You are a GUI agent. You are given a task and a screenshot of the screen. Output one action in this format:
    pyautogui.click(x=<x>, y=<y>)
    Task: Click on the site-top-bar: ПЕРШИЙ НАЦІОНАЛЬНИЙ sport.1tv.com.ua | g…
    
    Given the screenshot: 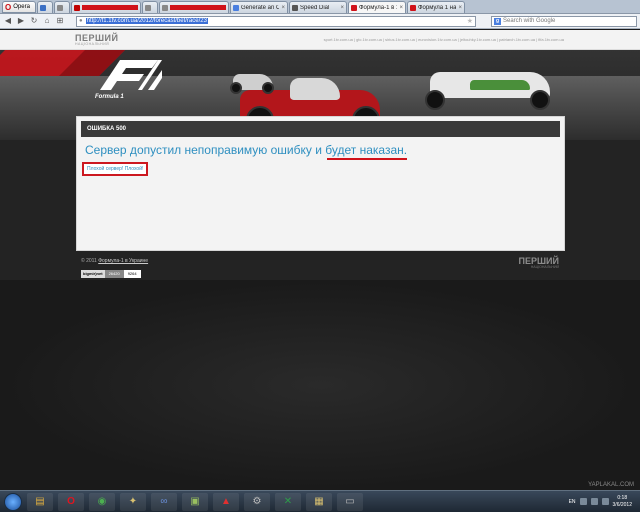 What is the action you would take?
    pyautogui.click(x=320, y=40)
    